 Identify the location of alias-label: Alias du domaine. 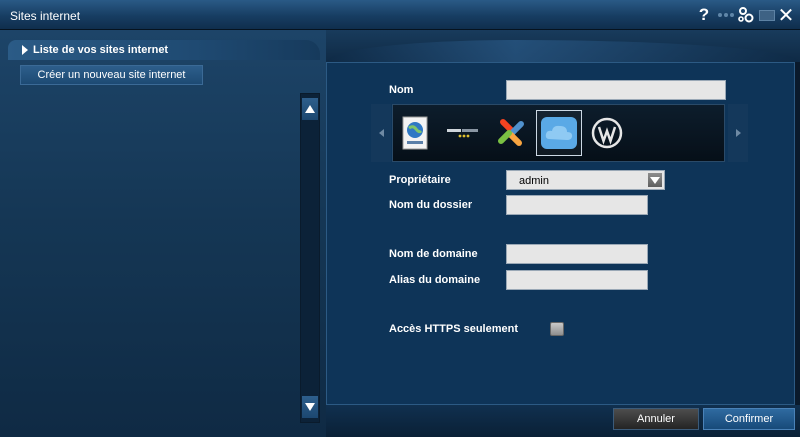
(435, 280).